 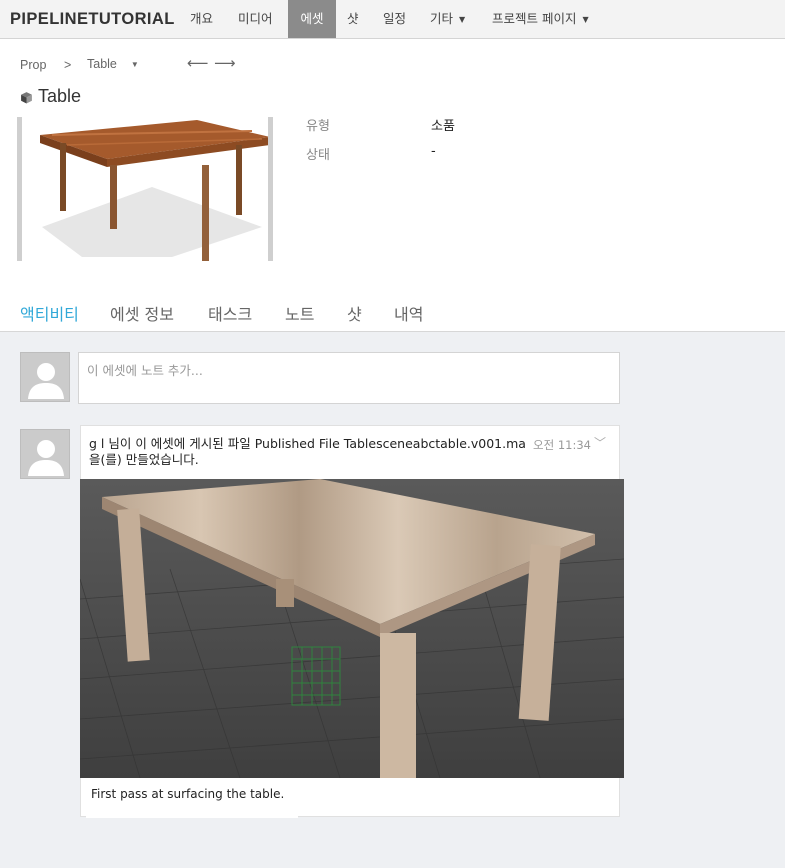 I want to click on nav-item-project-pages: 프로젝트 페이지 ▼, so click(x=540, y=19).